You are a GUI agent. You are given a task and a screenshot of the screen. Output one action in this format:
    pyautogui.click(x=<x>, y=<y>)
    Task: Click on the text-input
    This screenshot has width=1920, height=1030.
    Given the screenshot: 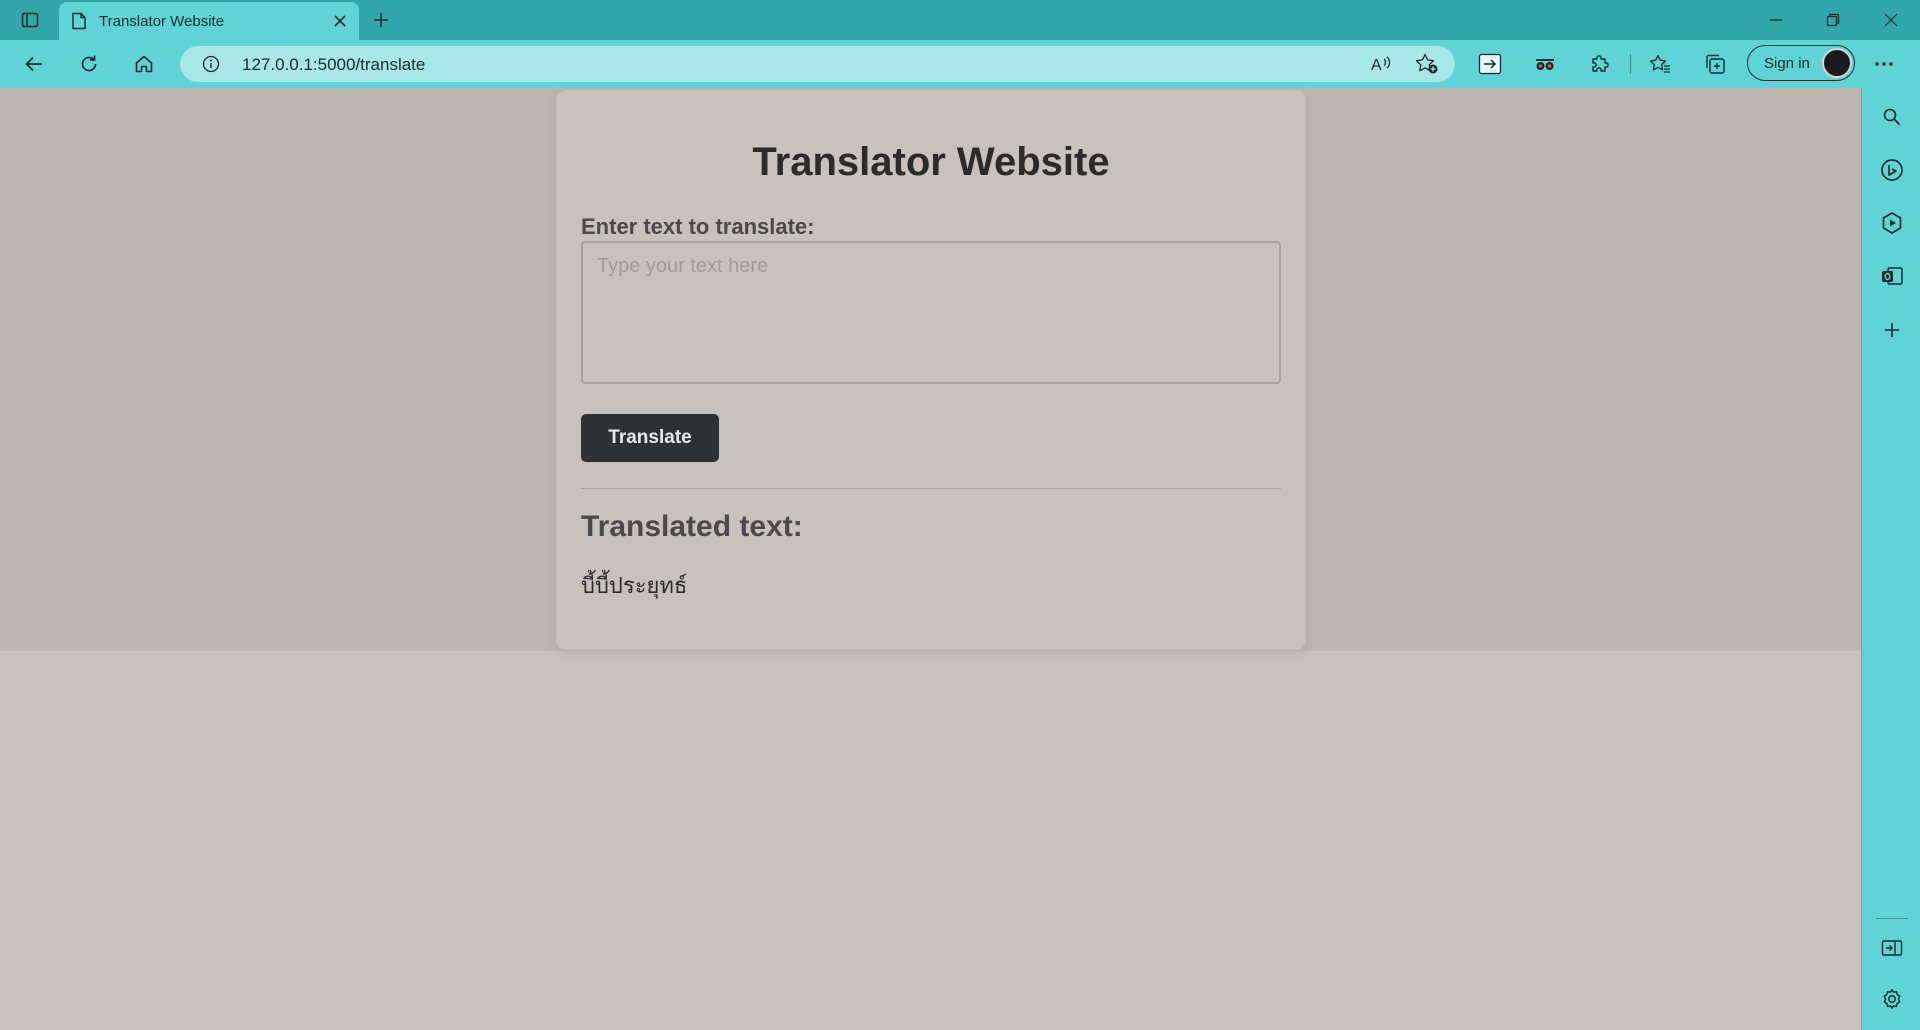 What is the action you would take?
    pyautogui.click(x=931, y=312)
    